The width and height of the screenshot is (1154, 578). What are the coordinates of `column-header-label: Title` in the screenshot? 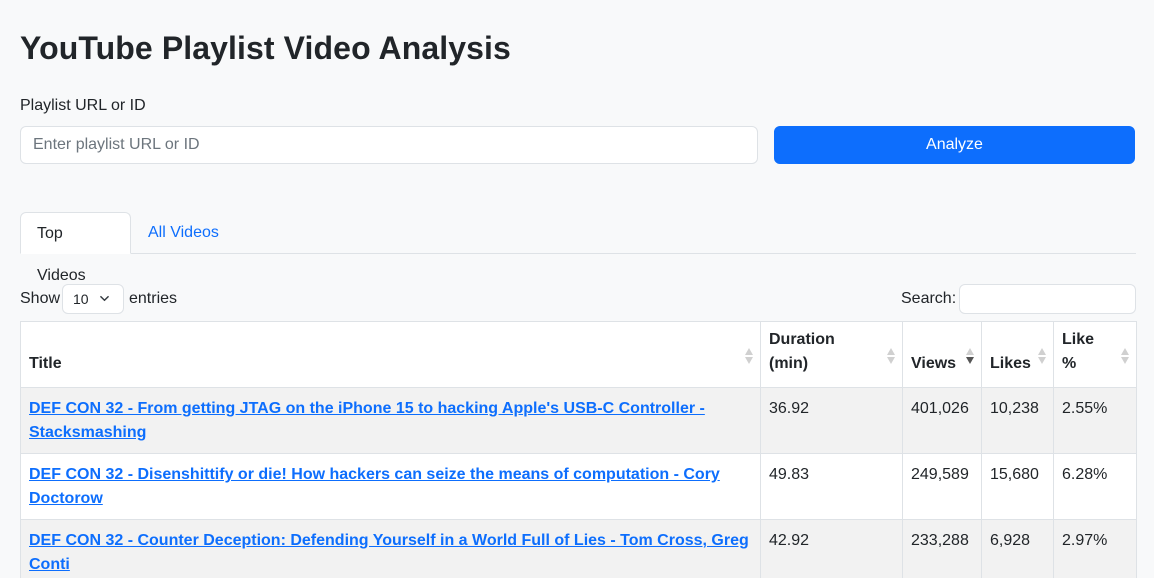 It's located at (45, 363).